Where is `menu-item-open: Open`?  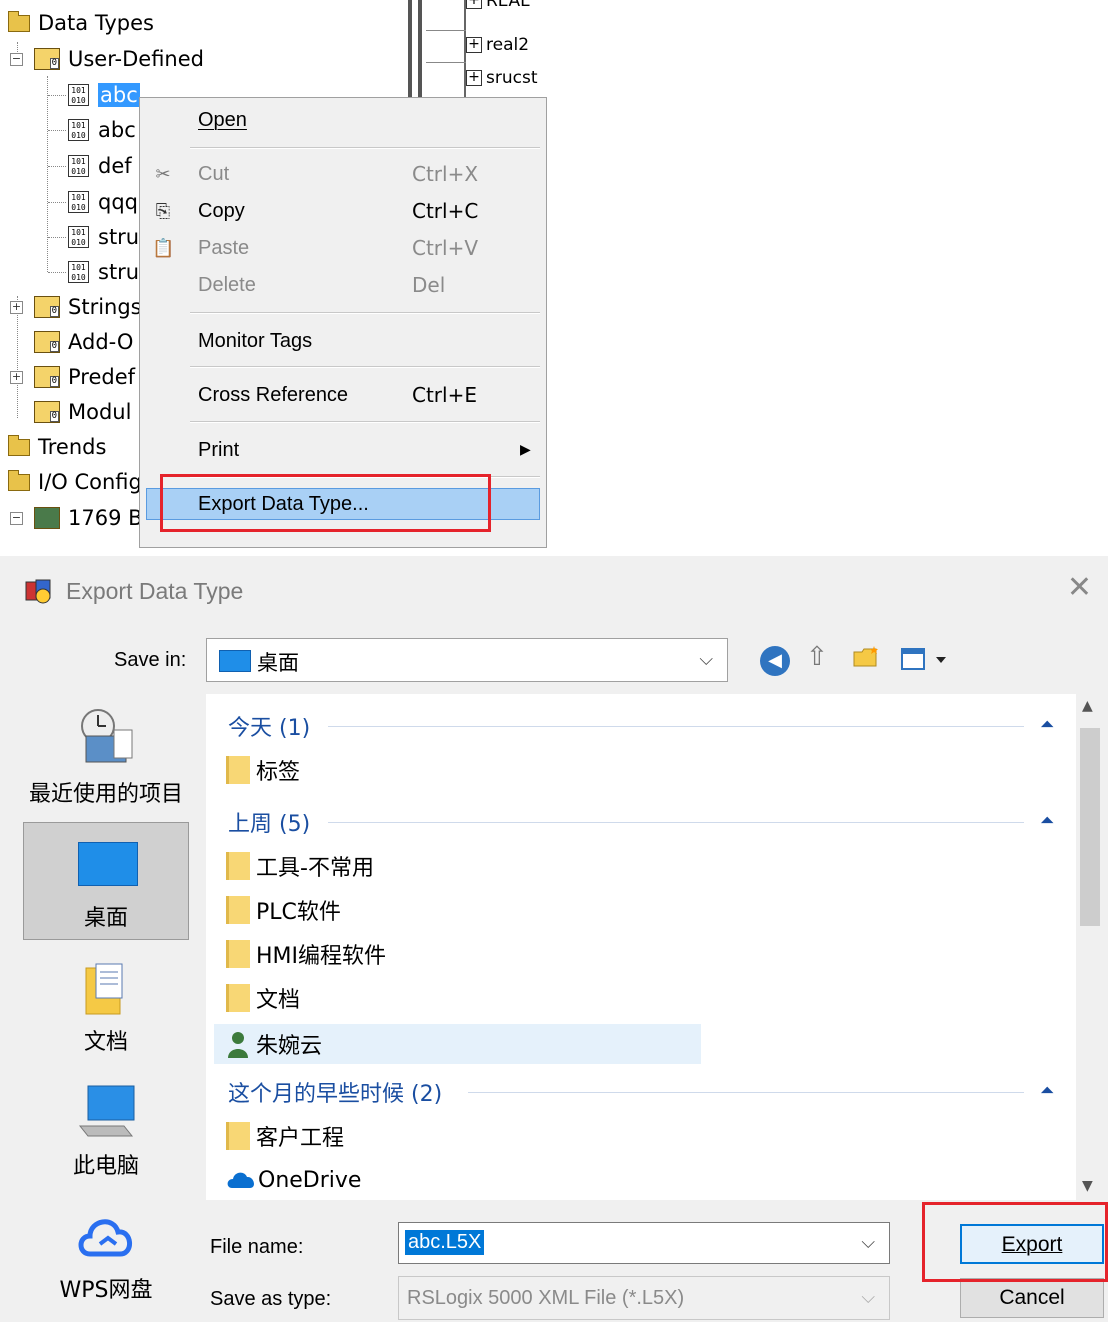
menu-item-open: Open is located at coordinates (368, 120).